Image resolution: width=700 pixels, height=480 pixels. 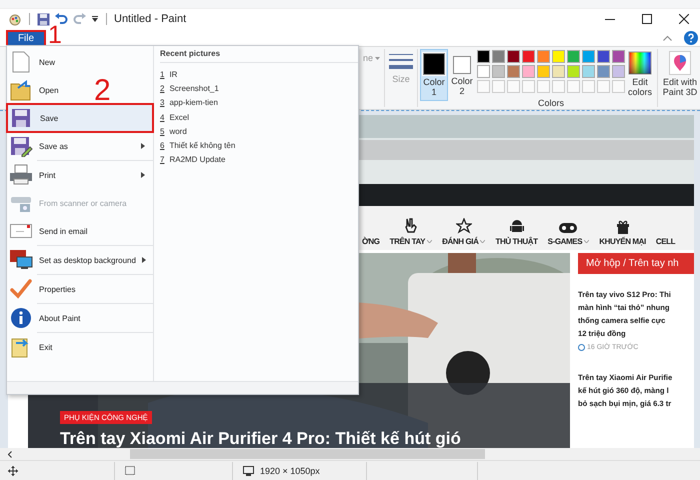 I want to click on help-icon, so click(x=691, y=37).